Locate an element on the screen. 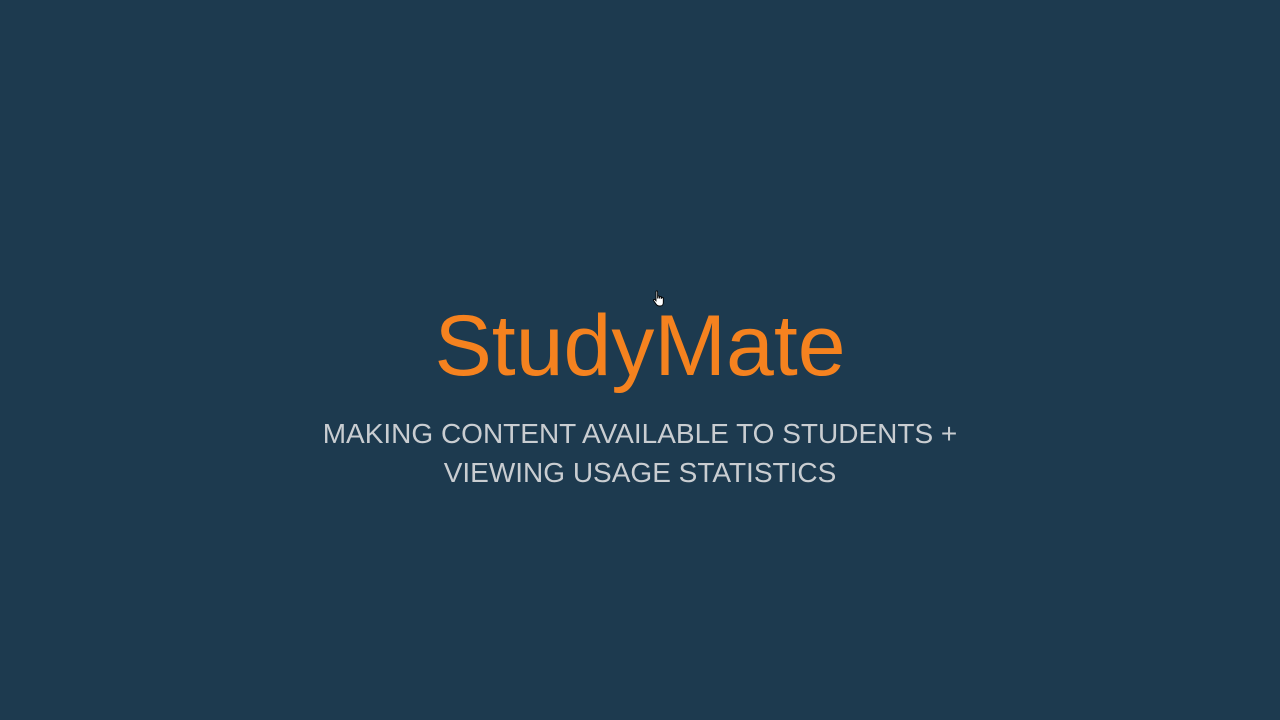  slide-title: StudyMate is located at coordinates (640, 346).